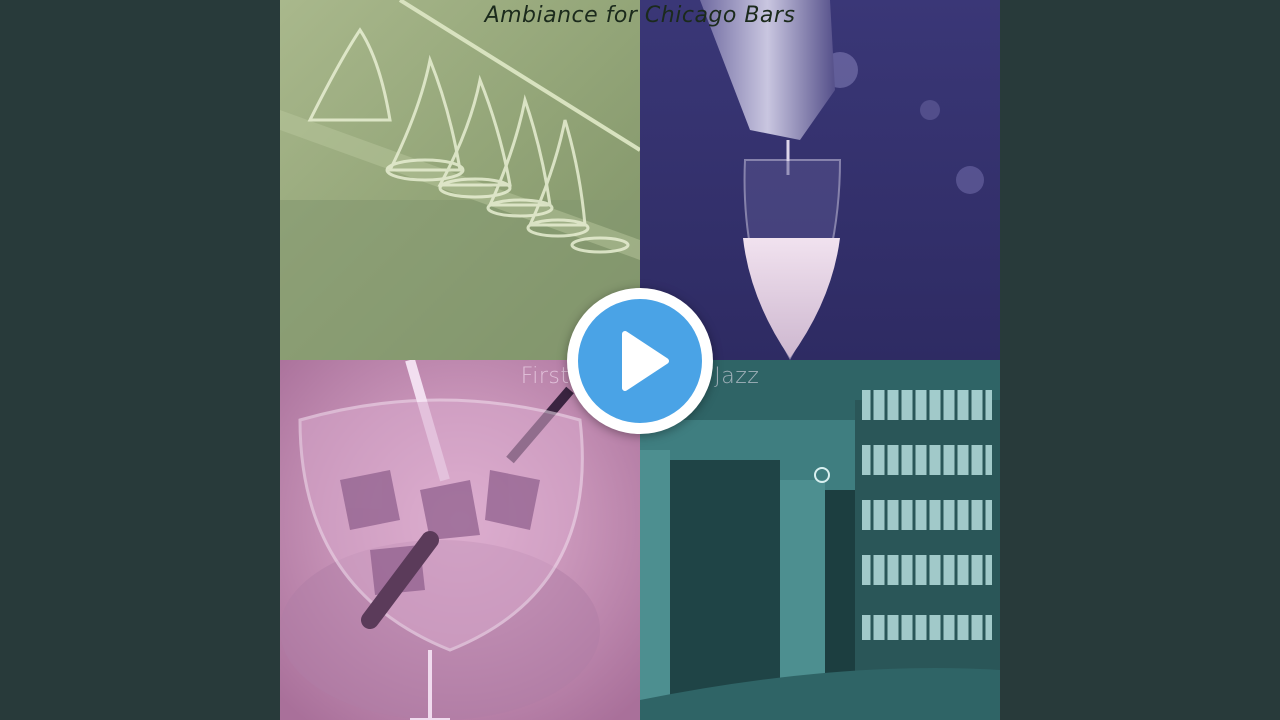  I want to click on play-button, so click(640, 361).